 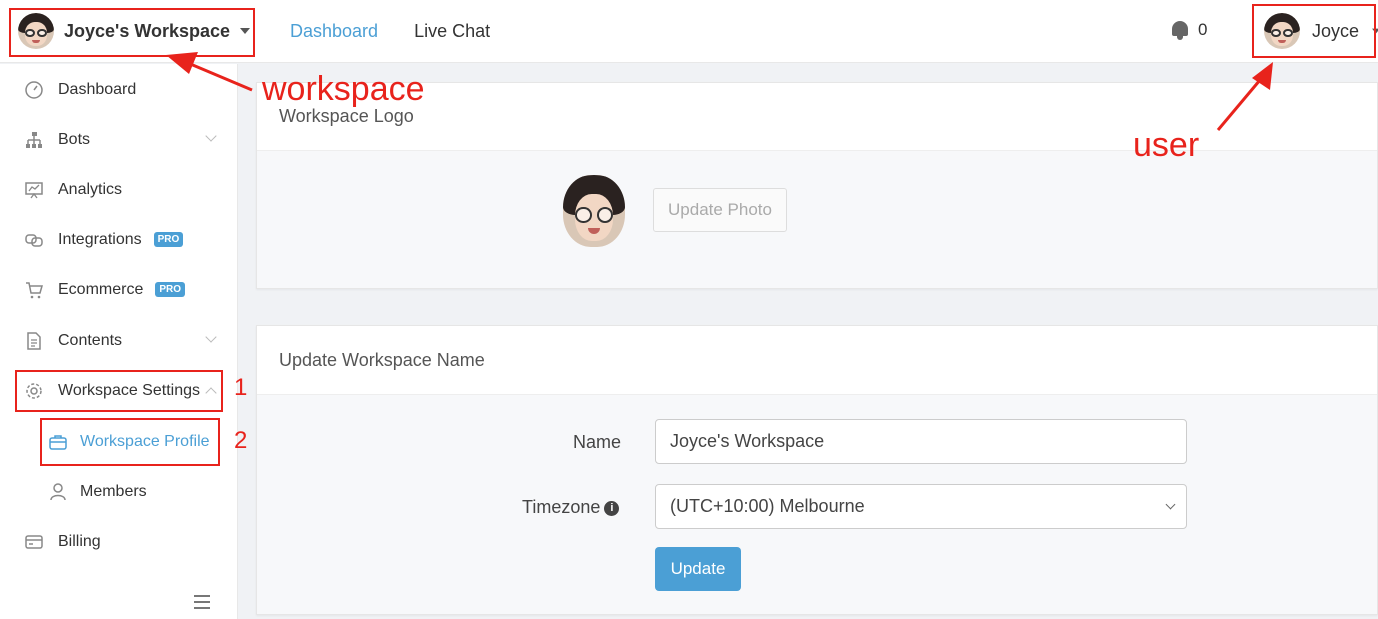 What do you see at coordinates (58, 492) in the screenshot?
I see `person-icon` at bounding box center [58, 492].